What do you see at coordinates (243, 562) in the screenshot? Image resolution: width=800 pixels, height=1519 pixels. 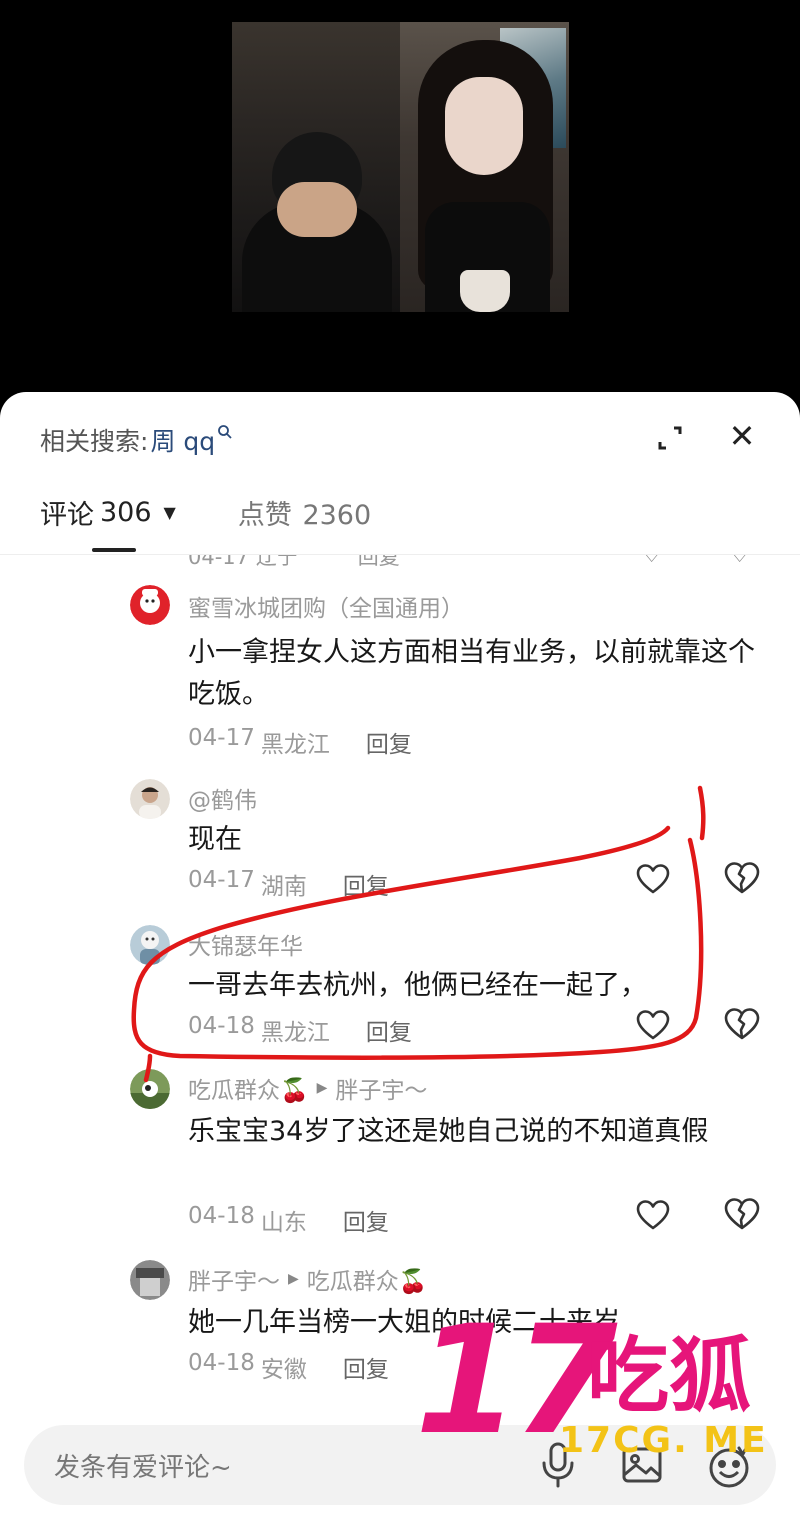 I see `cut-comment-date: 04-17 辽宁` at bounding box center [243, 562].